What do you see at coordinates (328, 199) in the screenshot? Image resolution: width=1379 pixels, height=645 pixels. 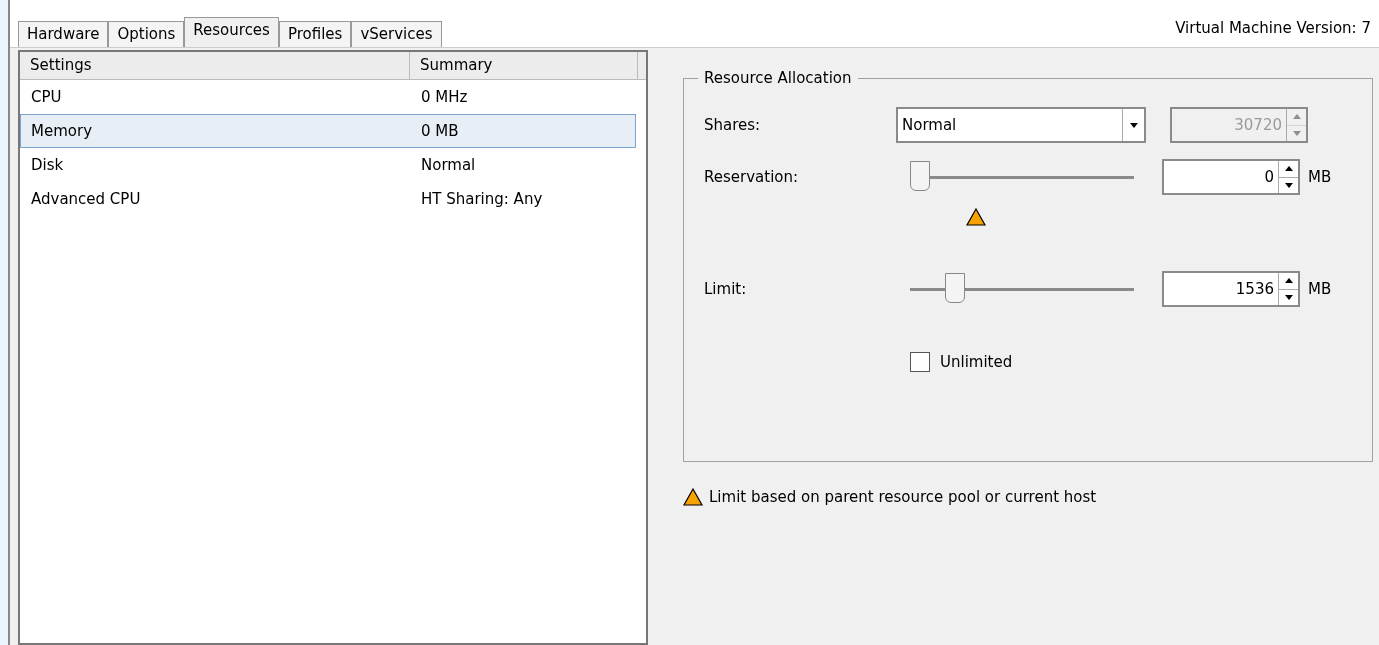 I see `table-row: Advanced CPU HT Sharing: Any` at bounding box center [328, 199].